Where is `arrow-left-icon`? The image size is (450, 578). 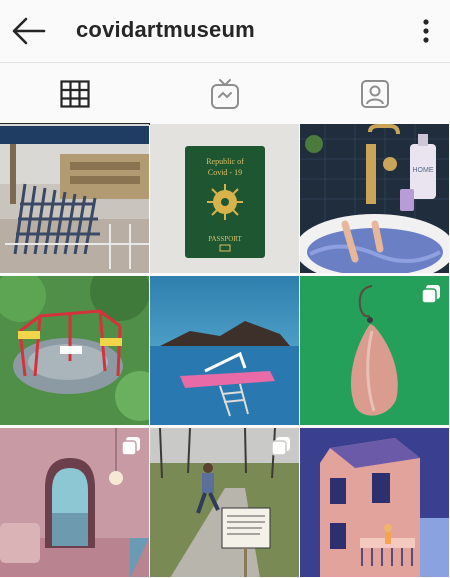 arrow-left-icon is located at coordinates (30, 31).